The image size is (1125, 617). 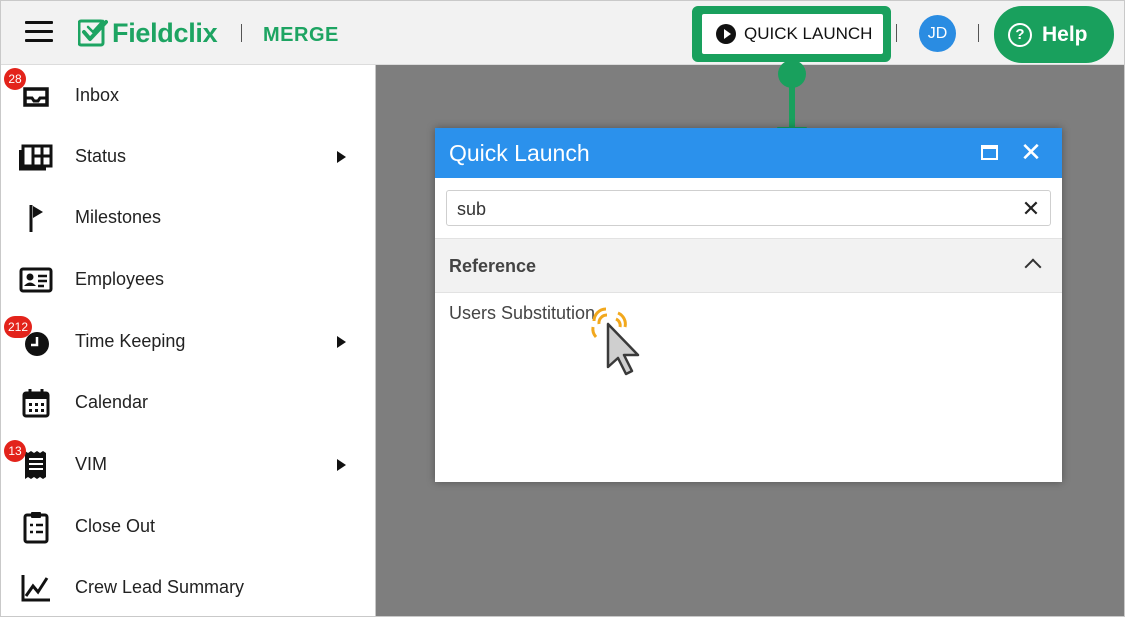 What do you see at coordinates (519, 153) in the screenshot?
I see `dialog-title: Quick Launch` at bounding box center [519, 153].